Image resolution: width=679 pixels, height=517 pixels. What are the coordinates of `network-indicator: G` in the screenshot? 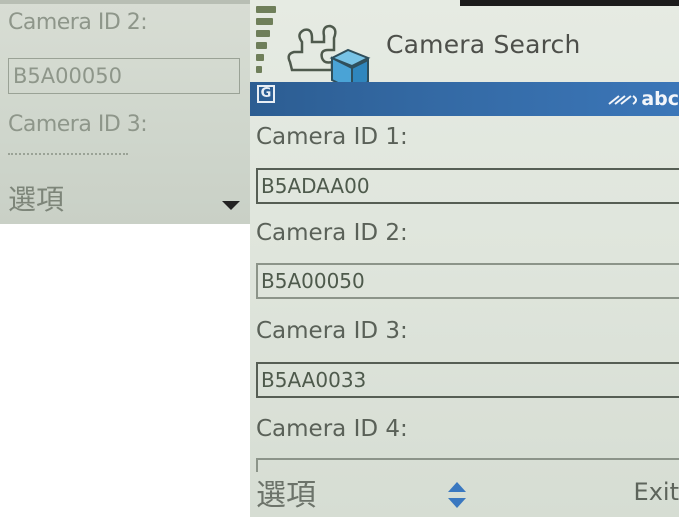 It's located at (266, 94).